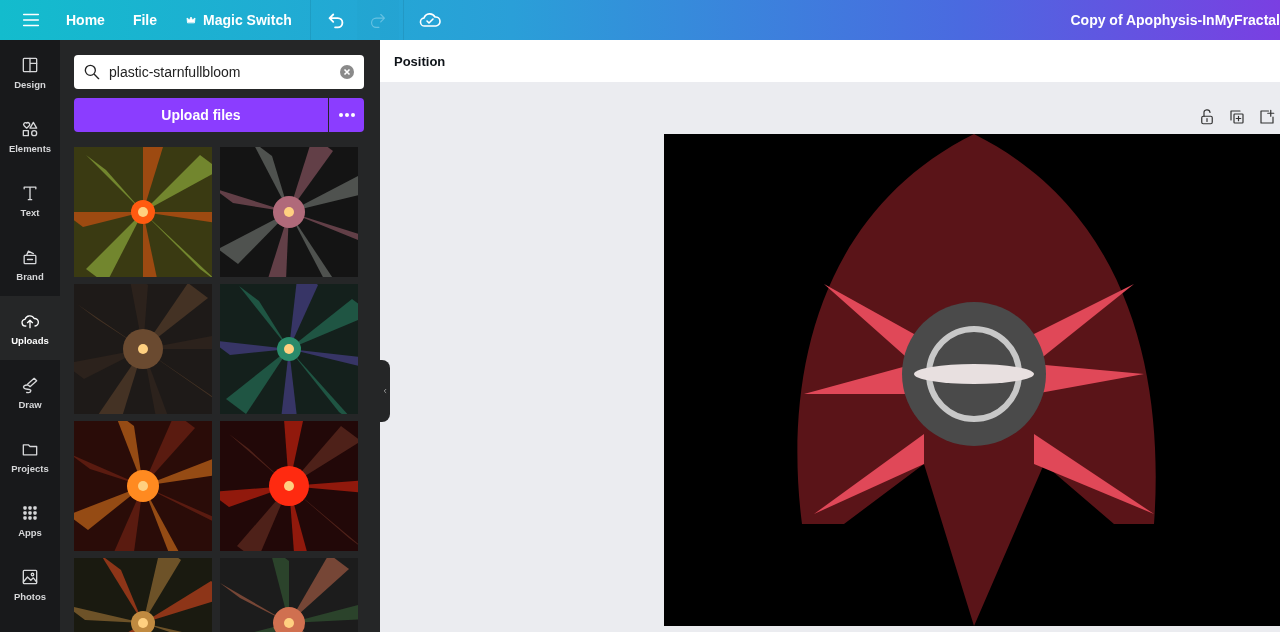 The height and width of the screenshot is (632, 1280). I want to click on more-icon, so click(346, 115).